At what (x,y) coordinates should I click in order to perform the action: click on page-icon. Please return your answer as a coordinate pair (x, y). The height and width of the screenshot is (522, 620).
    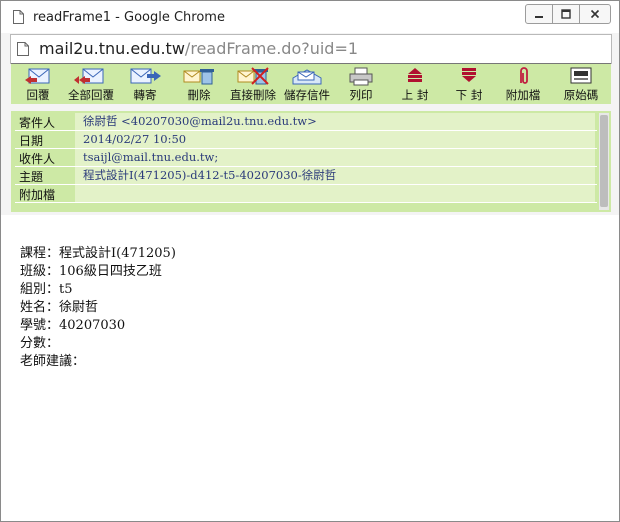
    Looking at the image, I should click on (23, 49).